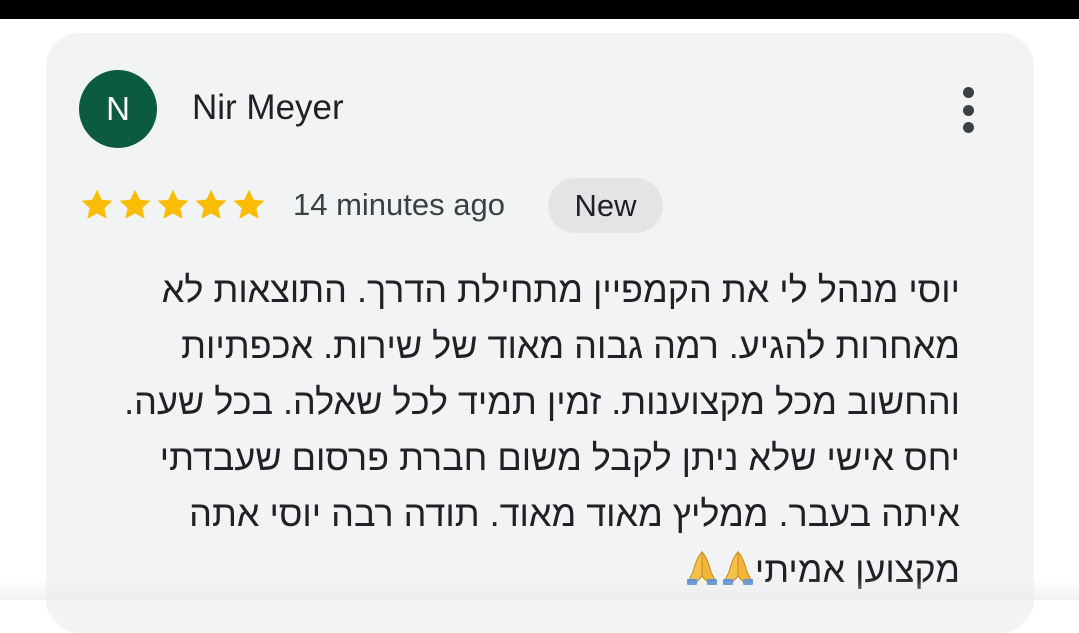  Describe the element at coordinates (968, 92) in the screenshot. I see `more-vert-icon` at that location.